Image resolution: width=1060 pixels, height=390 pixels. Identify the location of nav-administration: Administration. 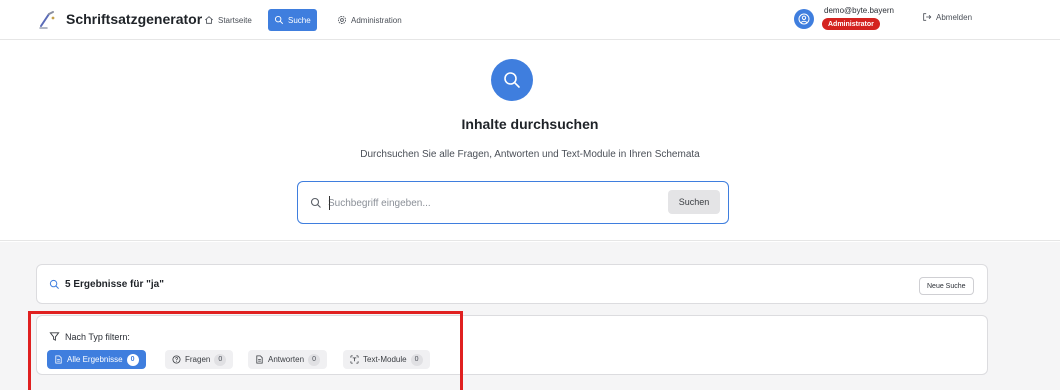
(369, 20).